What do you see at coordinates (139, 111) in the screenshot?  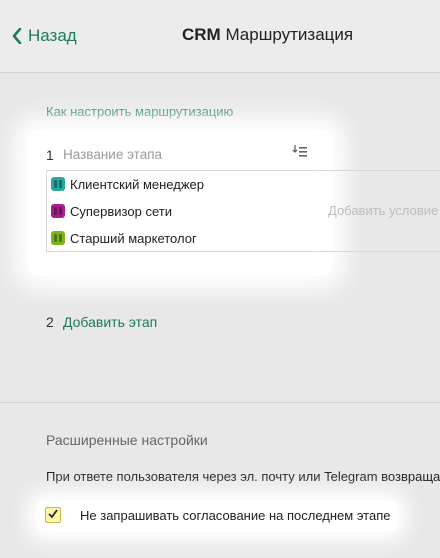 I see `help-link: Как настроить маршрутизацию` at bounding box center [139, 111].